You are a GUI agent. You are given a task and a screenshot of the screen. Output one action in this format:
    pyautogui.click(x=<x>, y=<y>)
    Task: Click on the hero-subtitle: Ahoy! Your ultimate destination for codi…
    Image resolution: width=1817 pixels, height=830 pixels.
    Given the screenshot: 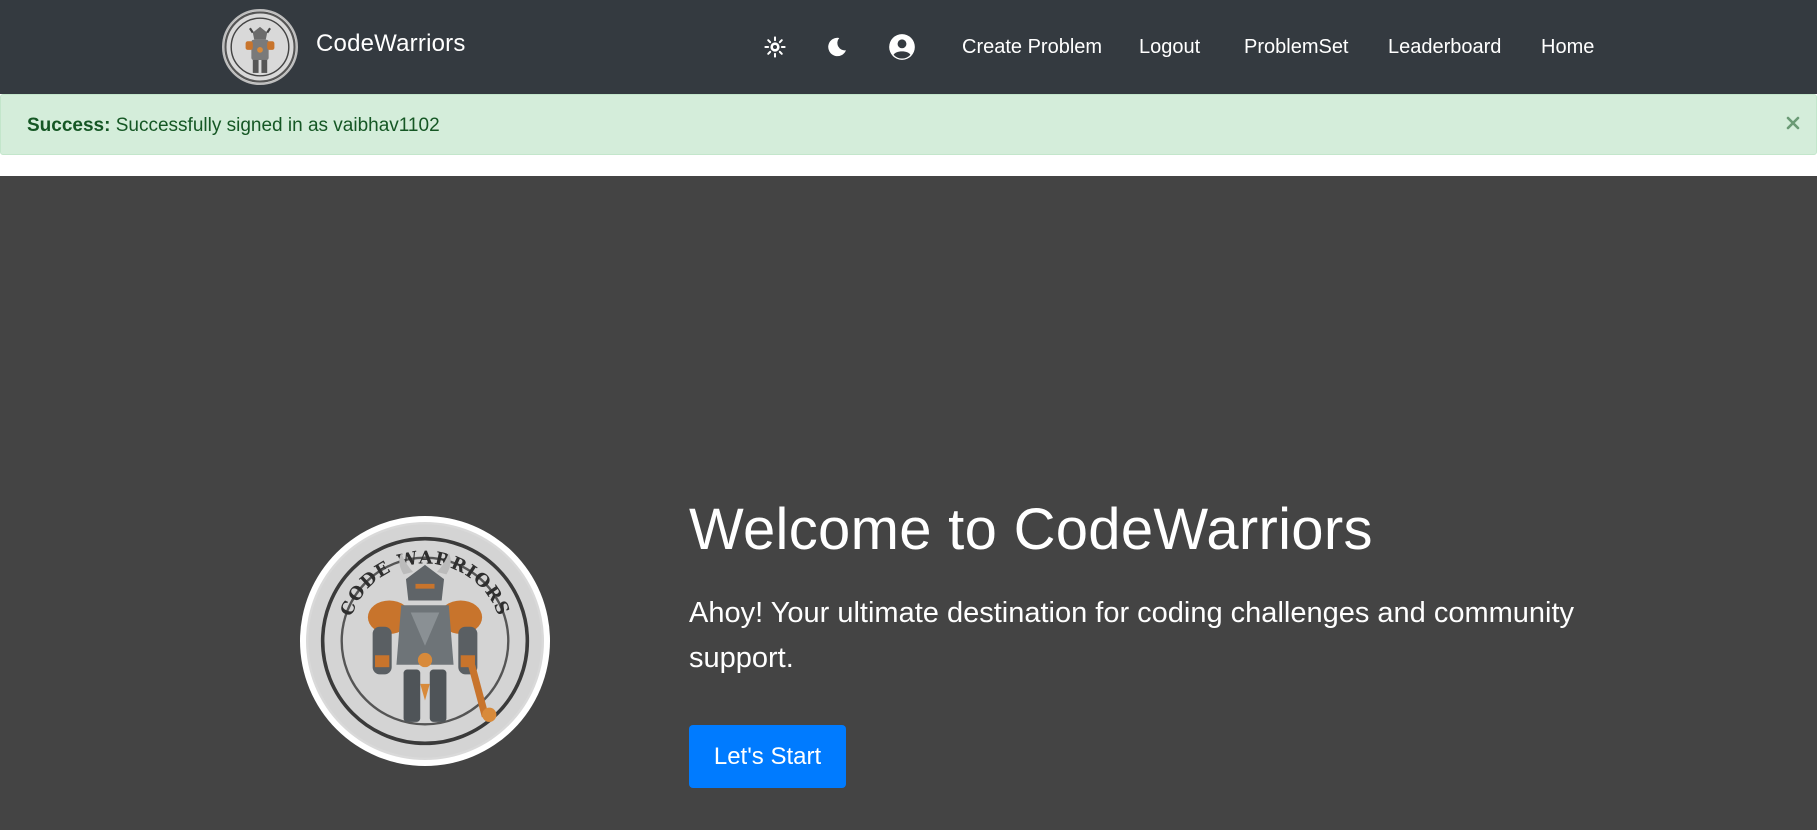 What is the action you would take?
    pyautogui.click(x=1132, y=635)
    